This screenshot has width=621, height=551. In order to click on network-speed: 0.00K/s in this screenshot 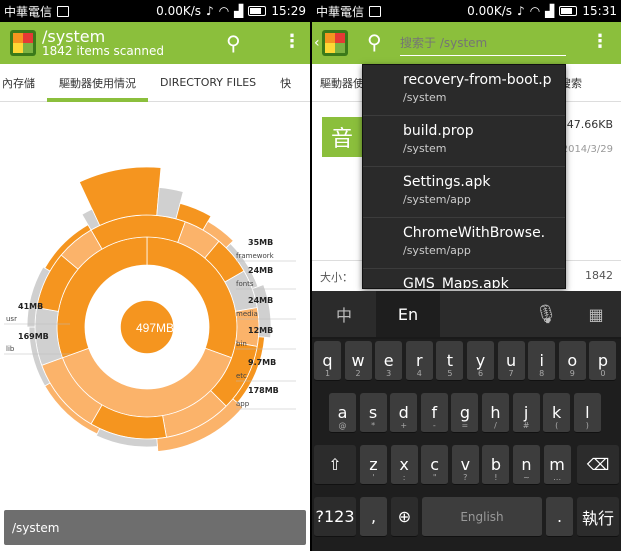, I will do `click(179, 11)`.